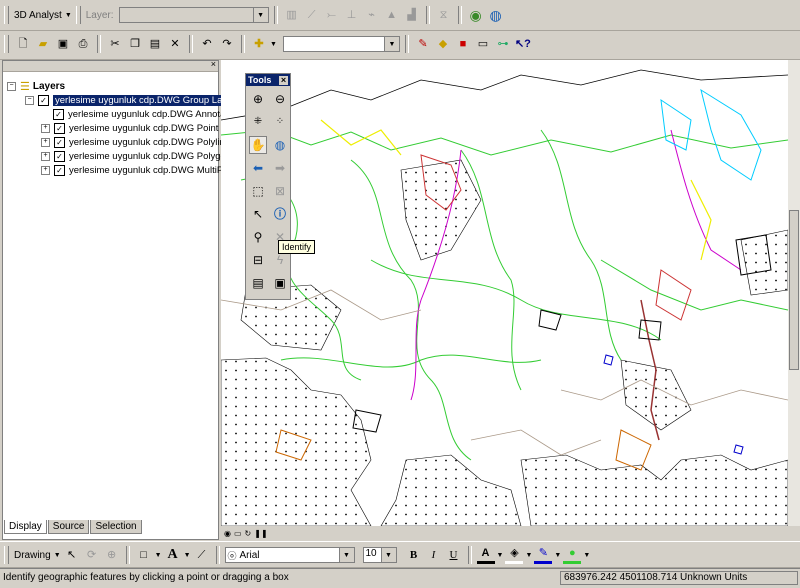  What do you see at coordinates (280, 99) in the screenshot?
I see `zoom-out-icon: ⊖` at bounding box center [280, 99].